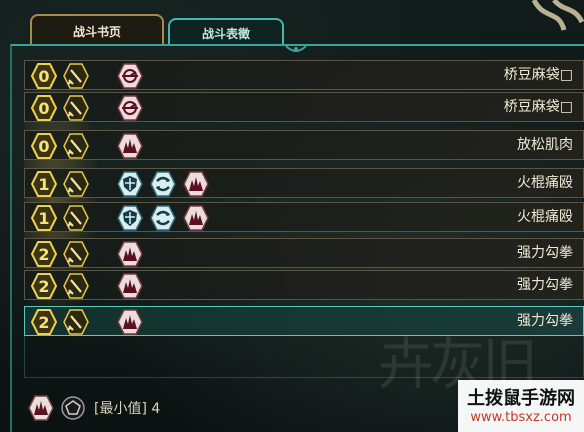 This screenshot has width=584, height=432. I want to click on tab-battle-symbols: 战斗表徵, so click(226, 32).